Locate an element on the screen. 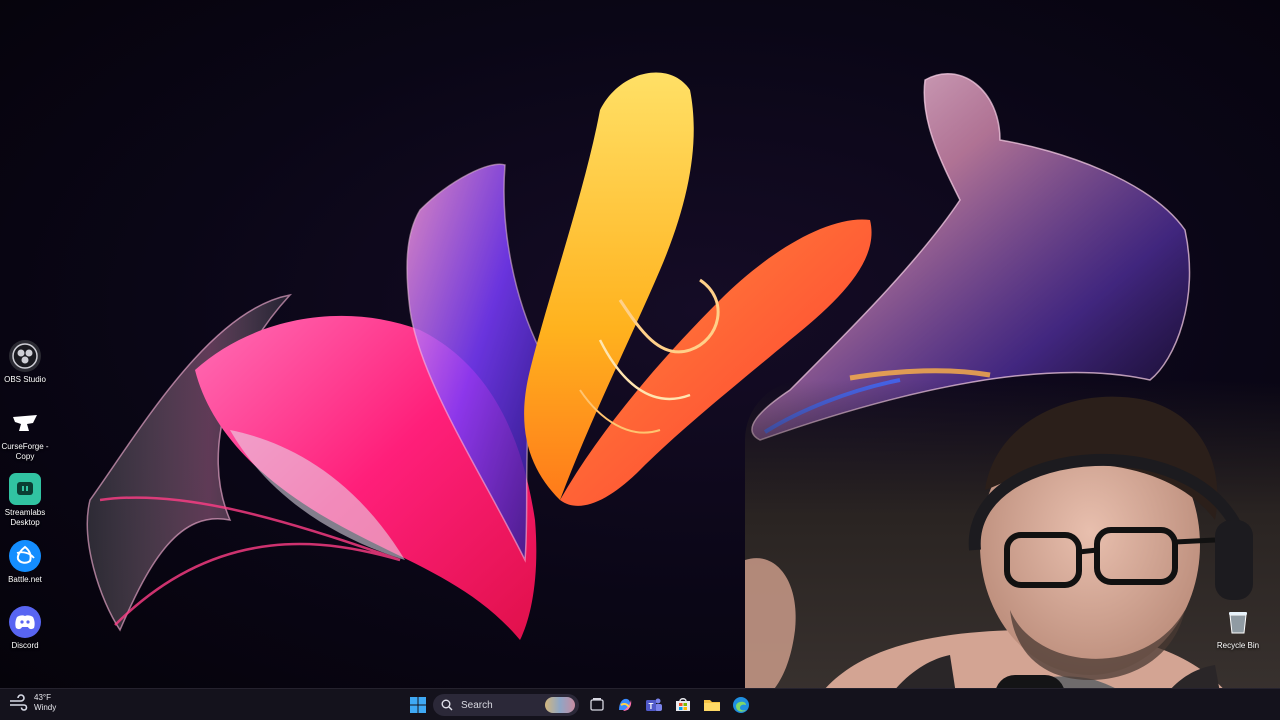 The image size is (1280, 720). wind-icon is located at coordinates (19, 702).